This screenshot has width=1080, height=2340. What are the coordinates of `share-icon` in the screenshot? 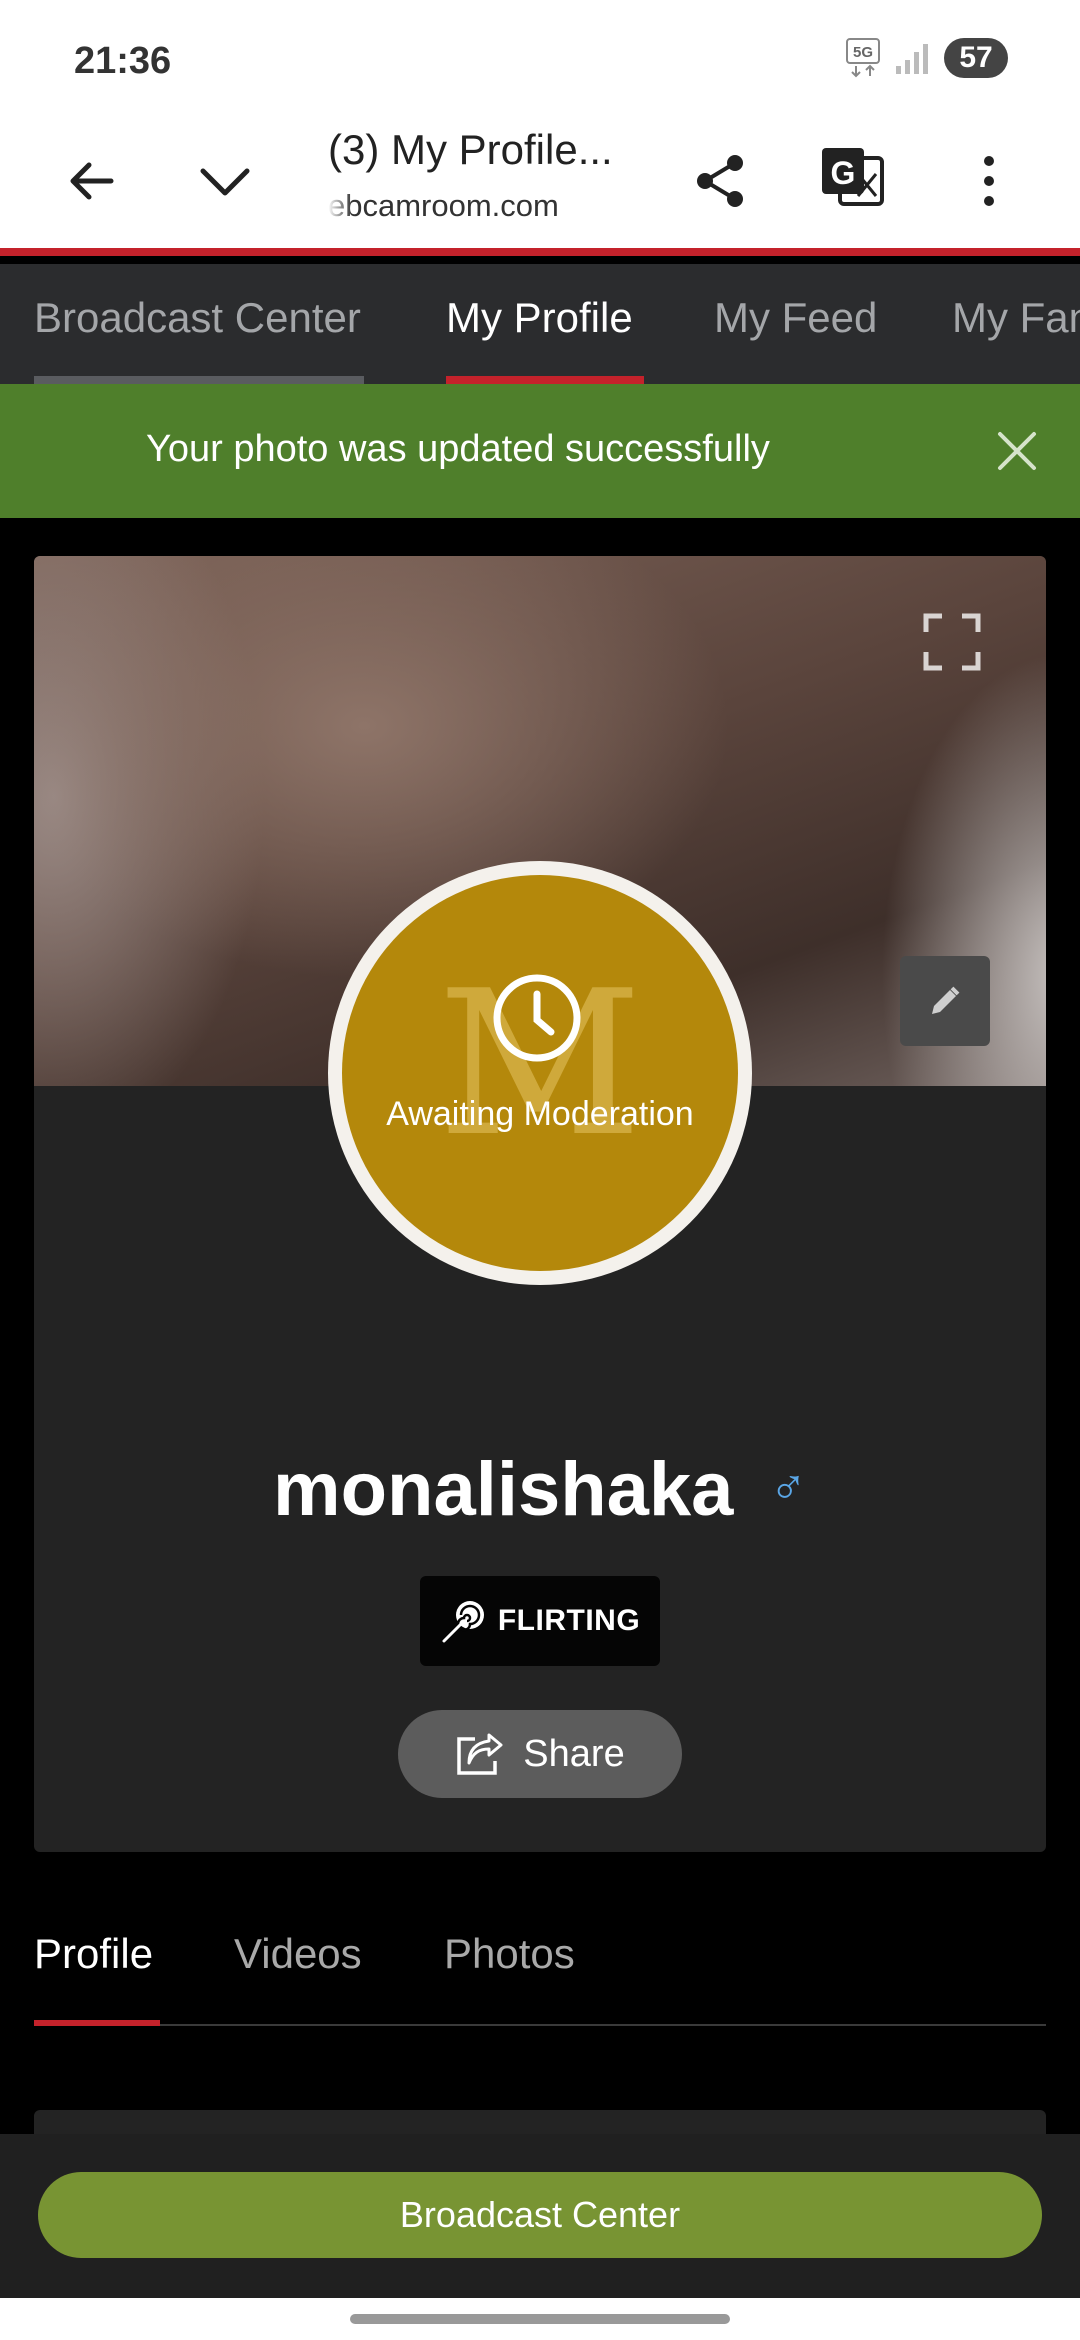 It's located at (721, 181).